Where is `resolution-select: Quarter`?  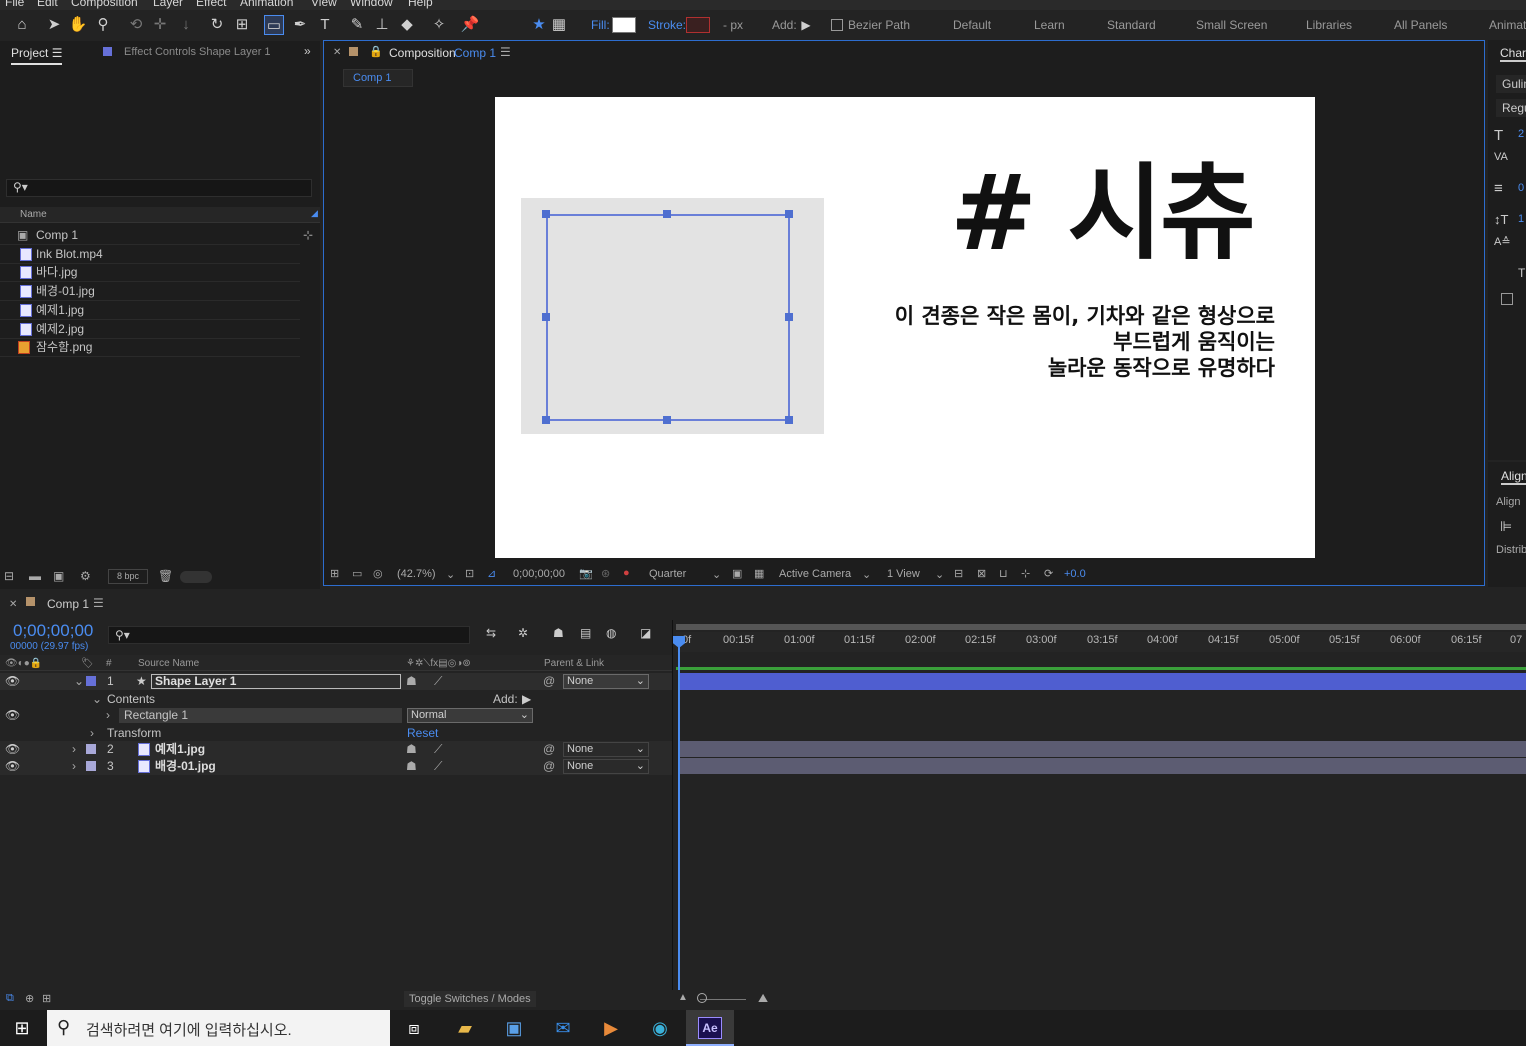
resolution-select: Quarter is located at coordinates (667, 574).